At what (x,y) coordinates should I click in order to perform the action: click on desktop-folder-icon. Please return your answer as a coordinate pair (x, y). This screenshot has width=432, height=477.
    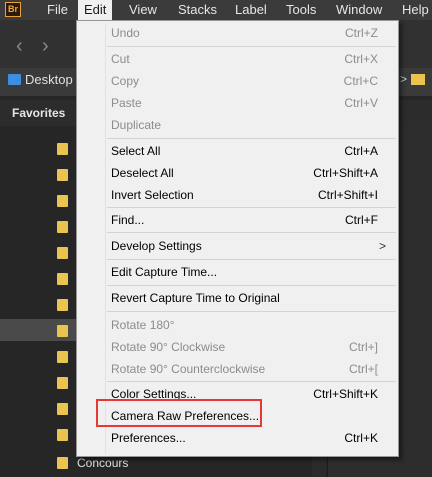
    Looking at the image, I should click on (14, 79).